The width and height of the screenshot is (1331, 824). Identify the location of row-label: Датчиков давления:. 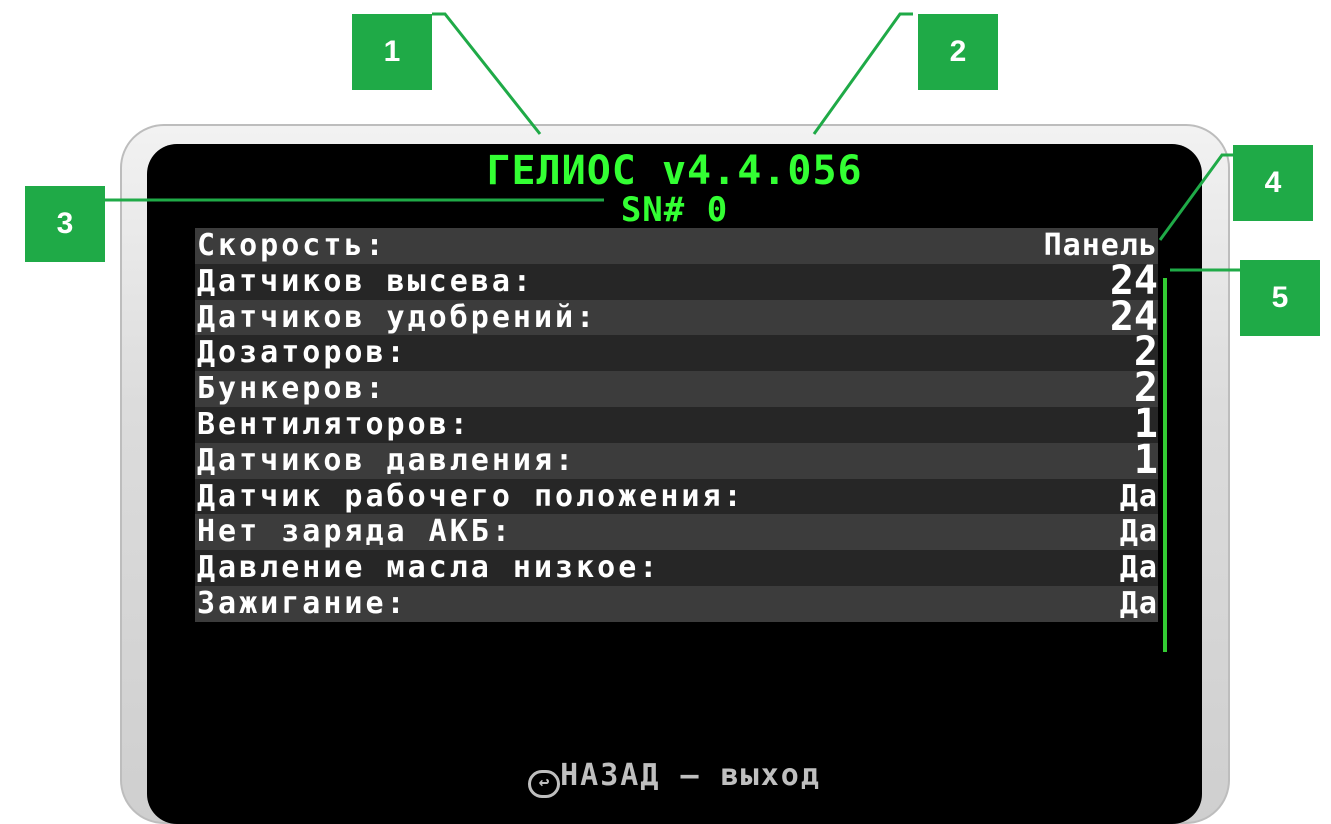
(387, 460).